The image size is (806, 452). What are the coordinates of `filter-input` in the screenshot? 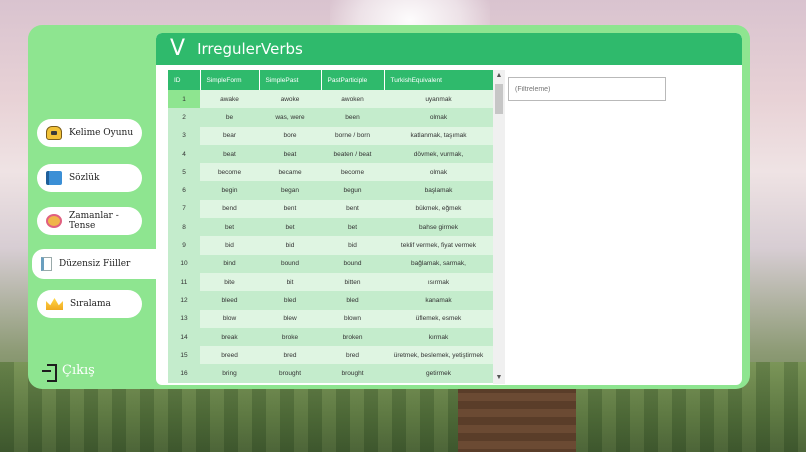 It's located at (587, 89).